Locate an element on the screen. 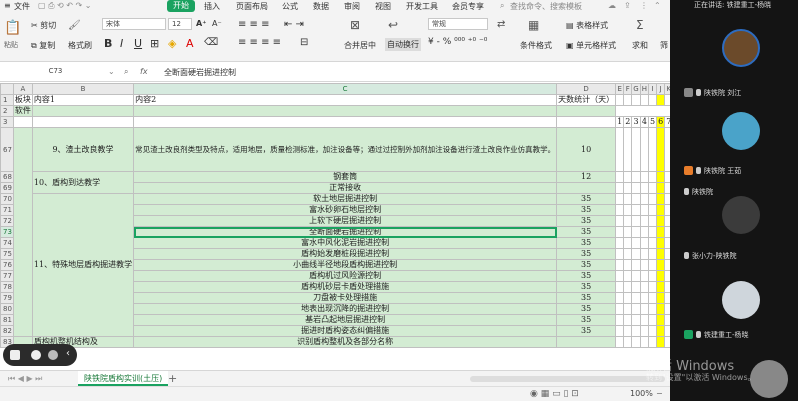  participant-tile: 陕铁院 张小力-陕铁院 is located at coordinates (734, 224).